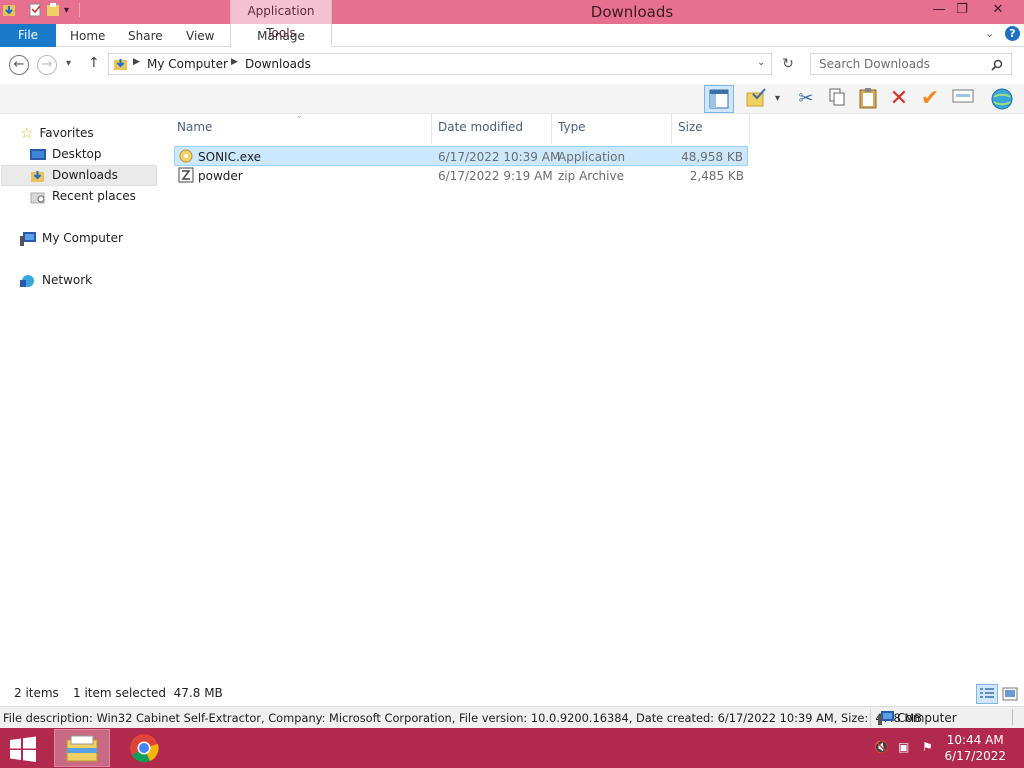 The image size is (1024, 768). I want to click on rename-button, so click(963, 99).